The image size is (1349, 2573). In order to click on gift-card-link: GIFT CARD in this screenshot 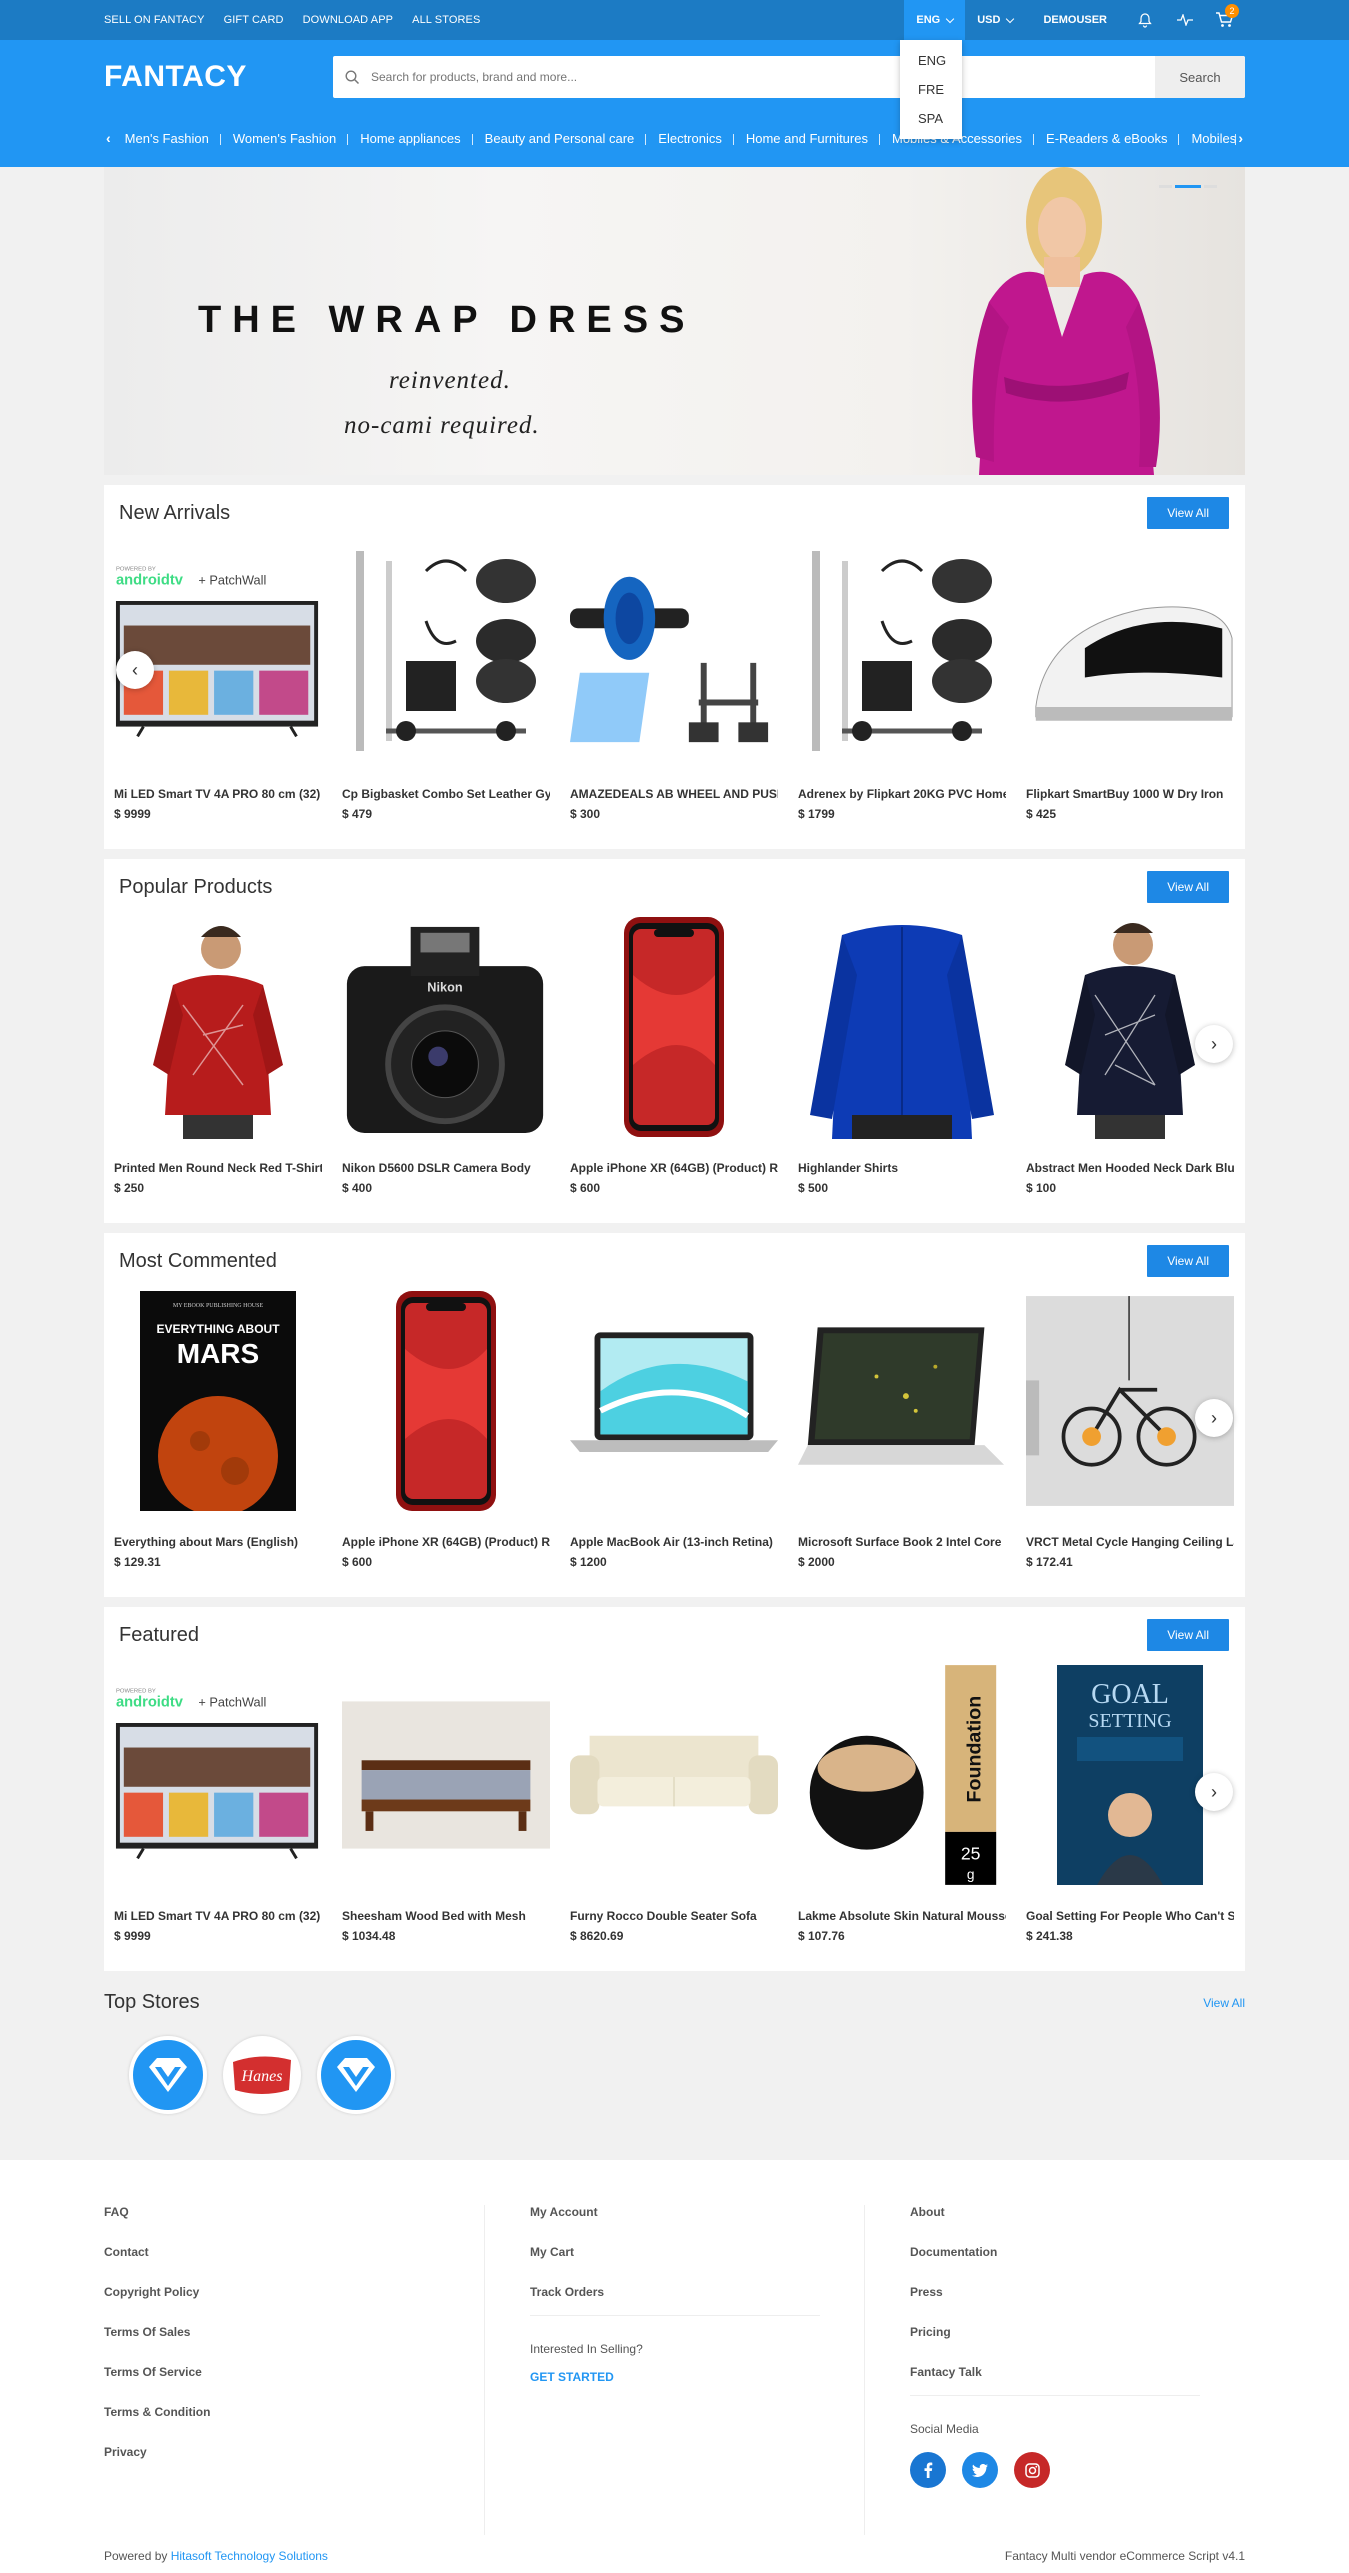, I will do `click(254, 20)`.